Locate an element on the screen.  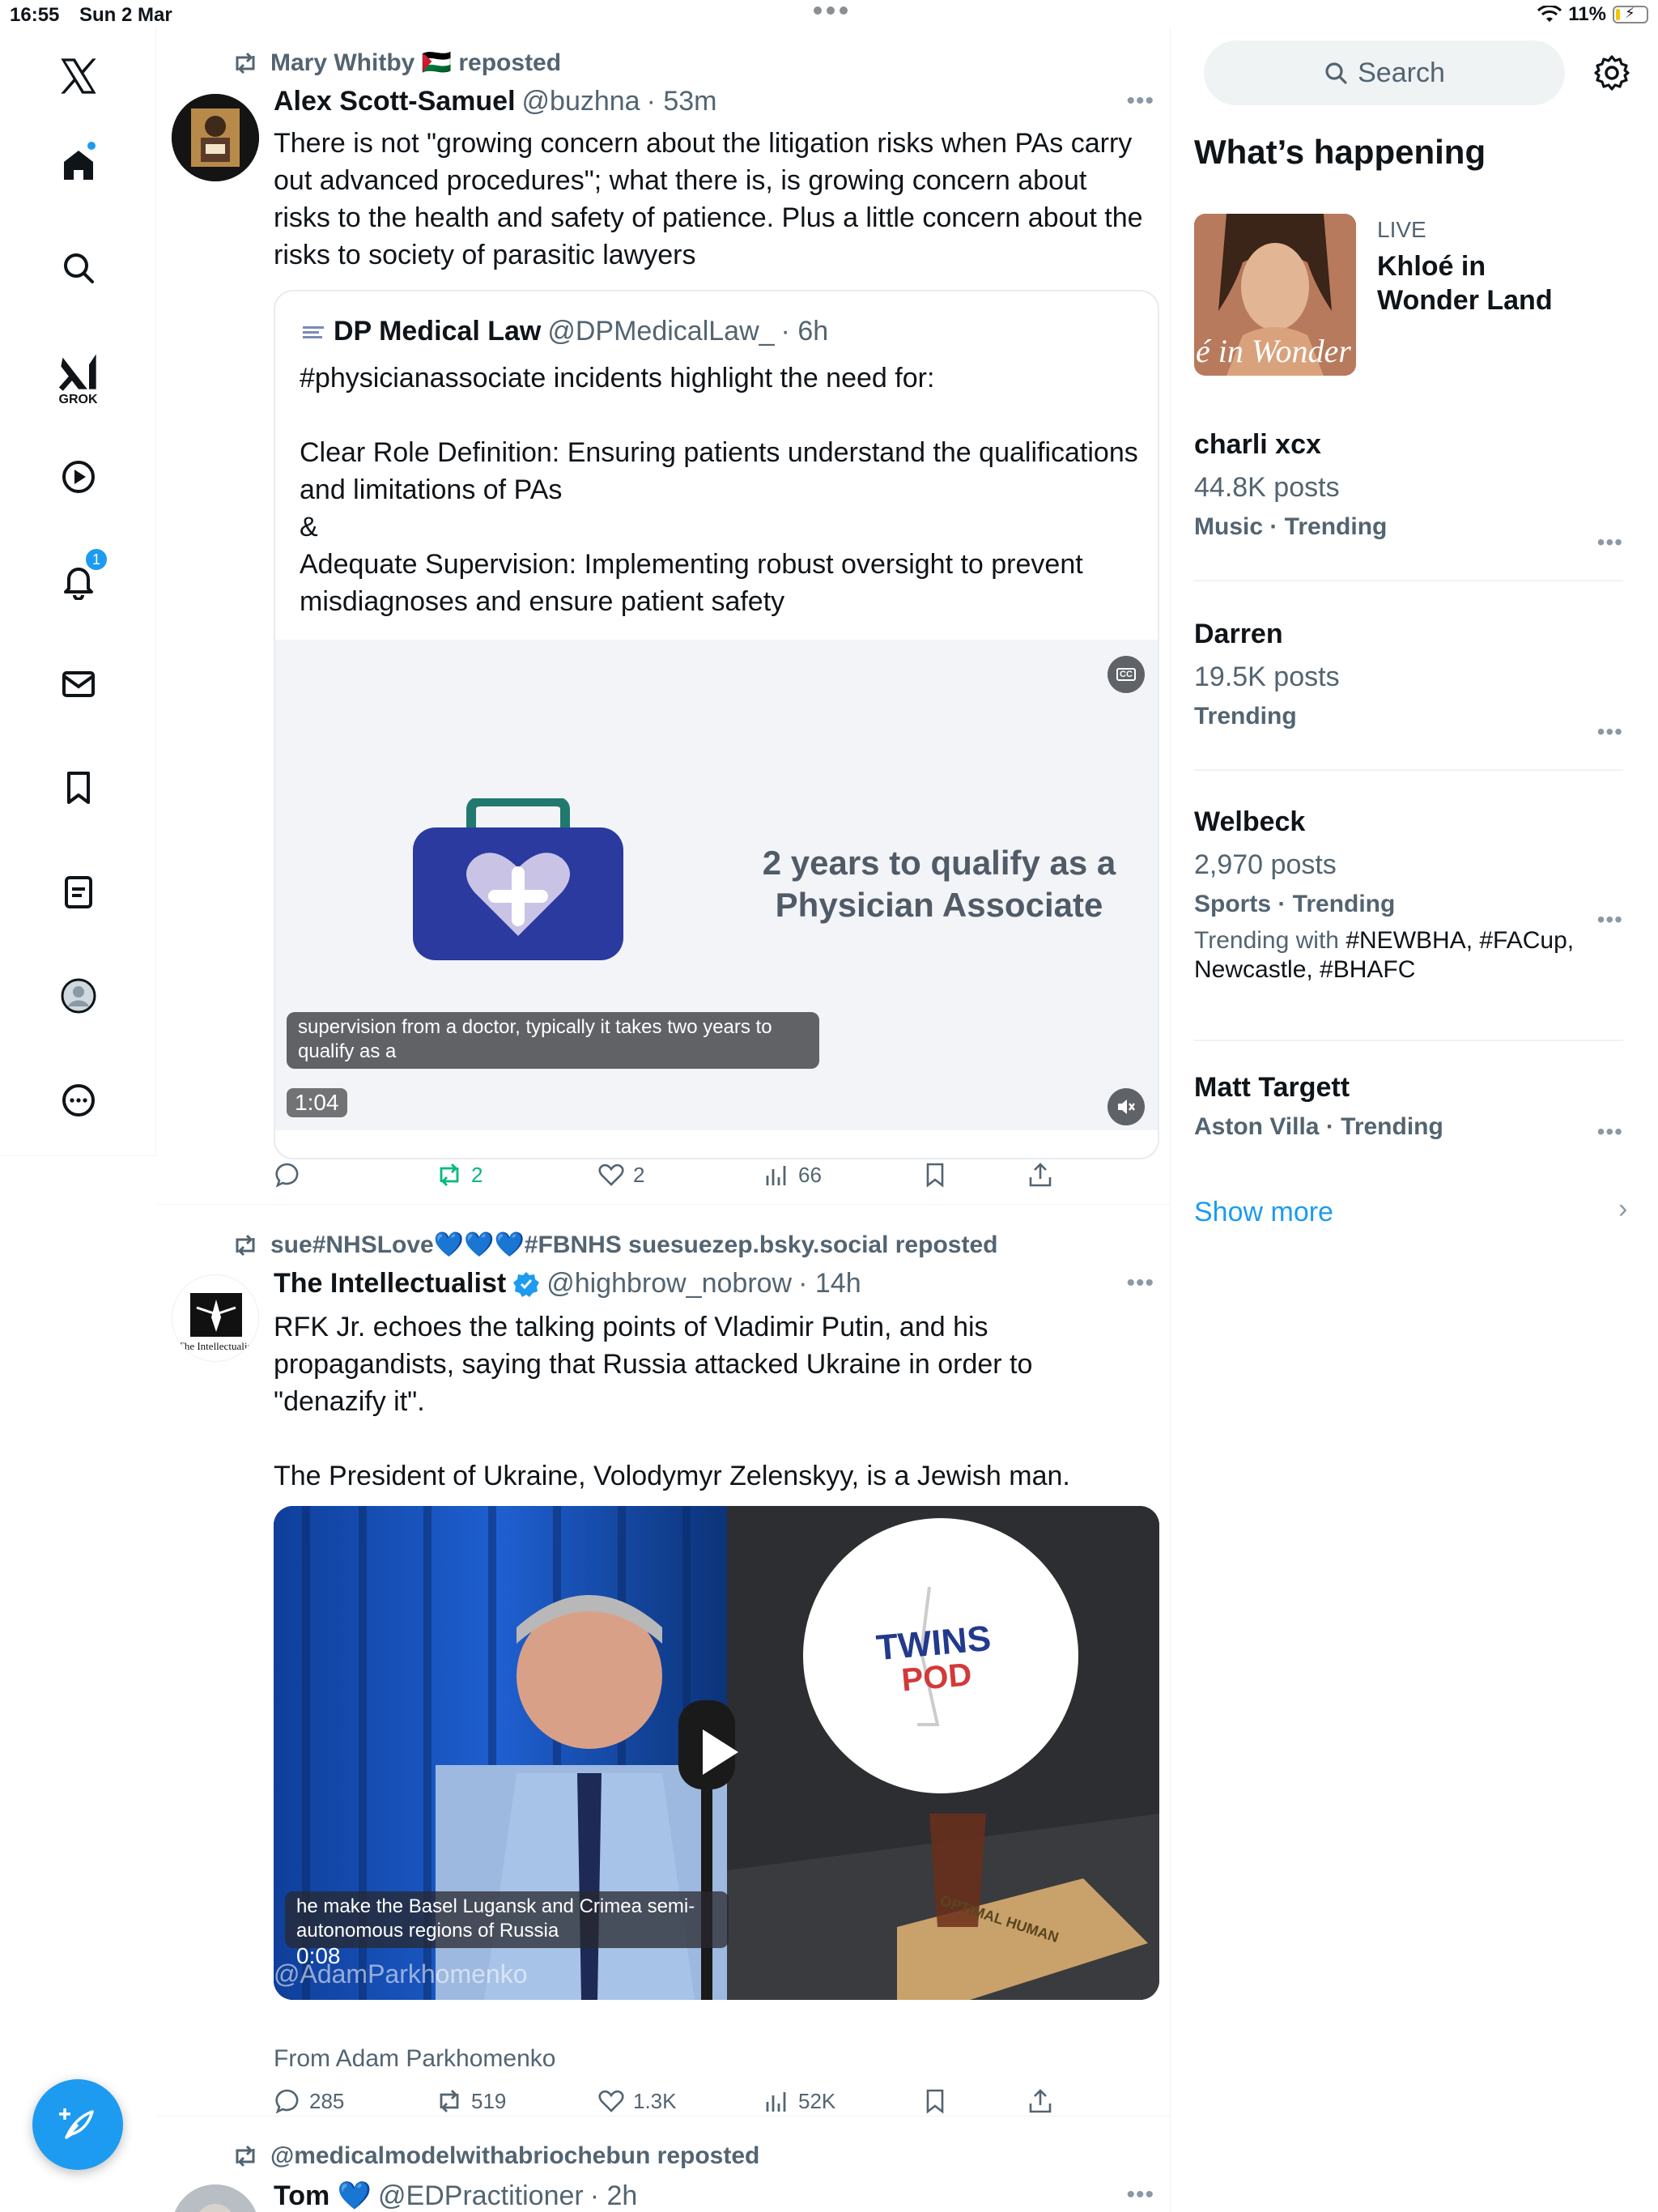
battery-percent: 11% is located at coordinates (1587, 14).